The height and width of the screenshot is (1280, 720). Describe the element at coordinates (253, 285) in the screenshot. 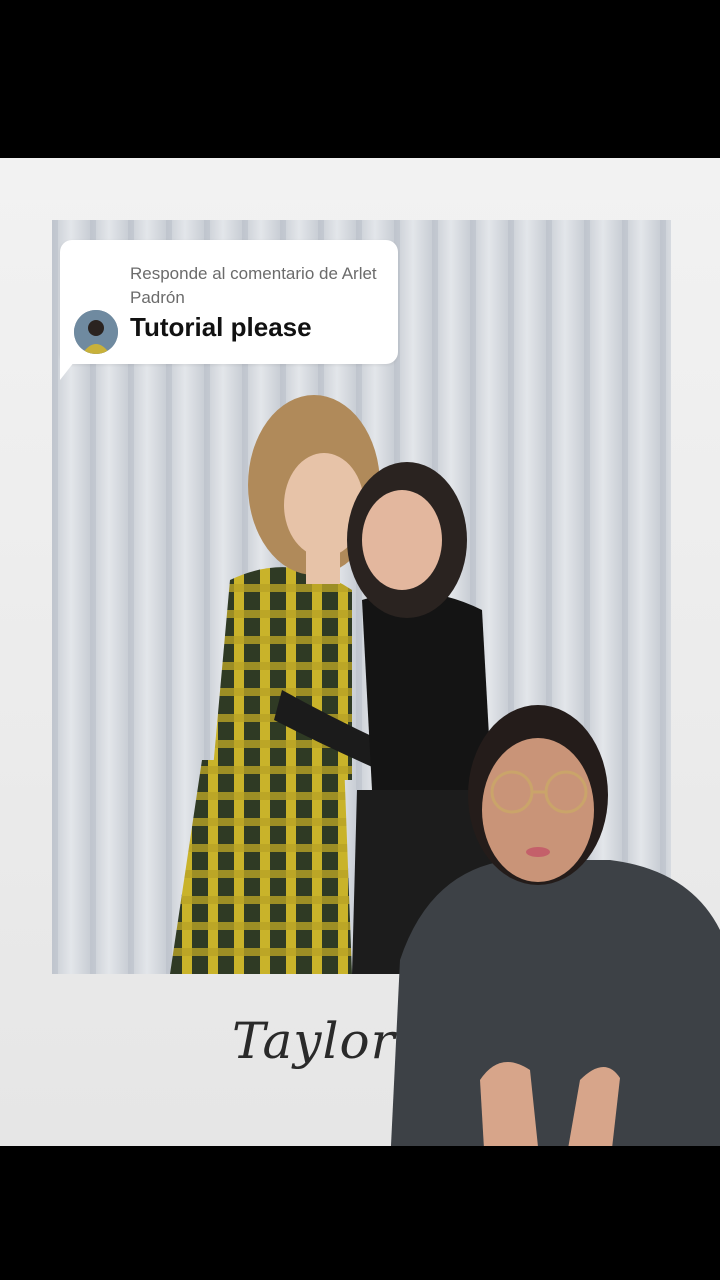

I see `reply-label: Responde al comentario de Arlet Padrón` at that location.